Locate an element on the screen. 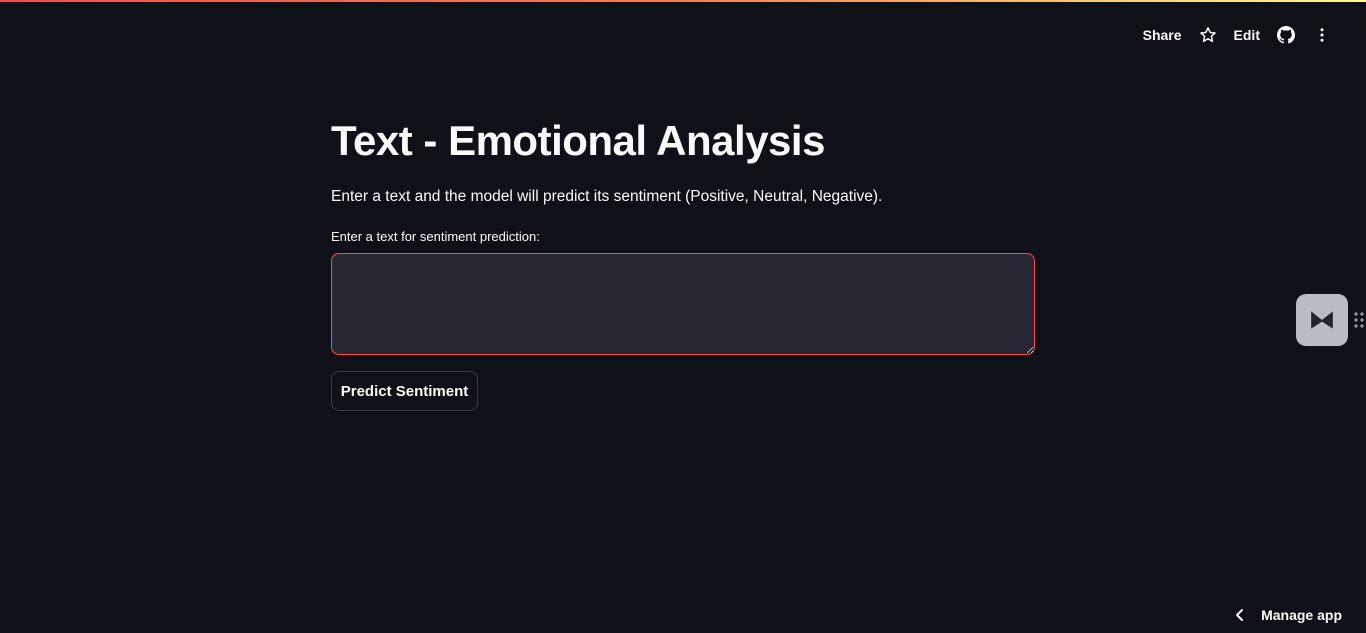 This screenshot has width=1366, height=633. share-button: Share is located at coordinates (1162, 35).